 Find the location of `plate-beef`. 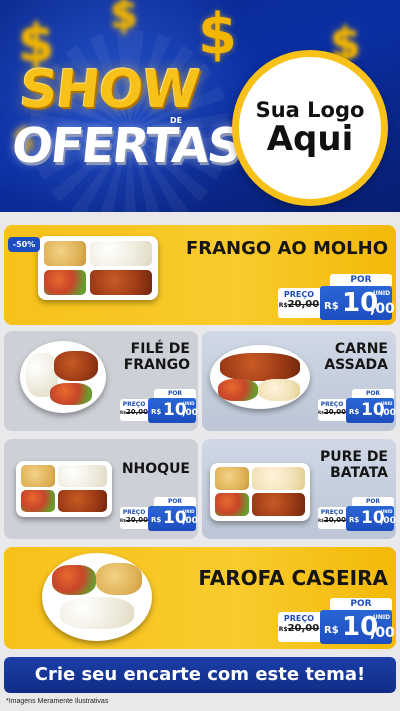

plate-beef is located at coordinates (260, 367).